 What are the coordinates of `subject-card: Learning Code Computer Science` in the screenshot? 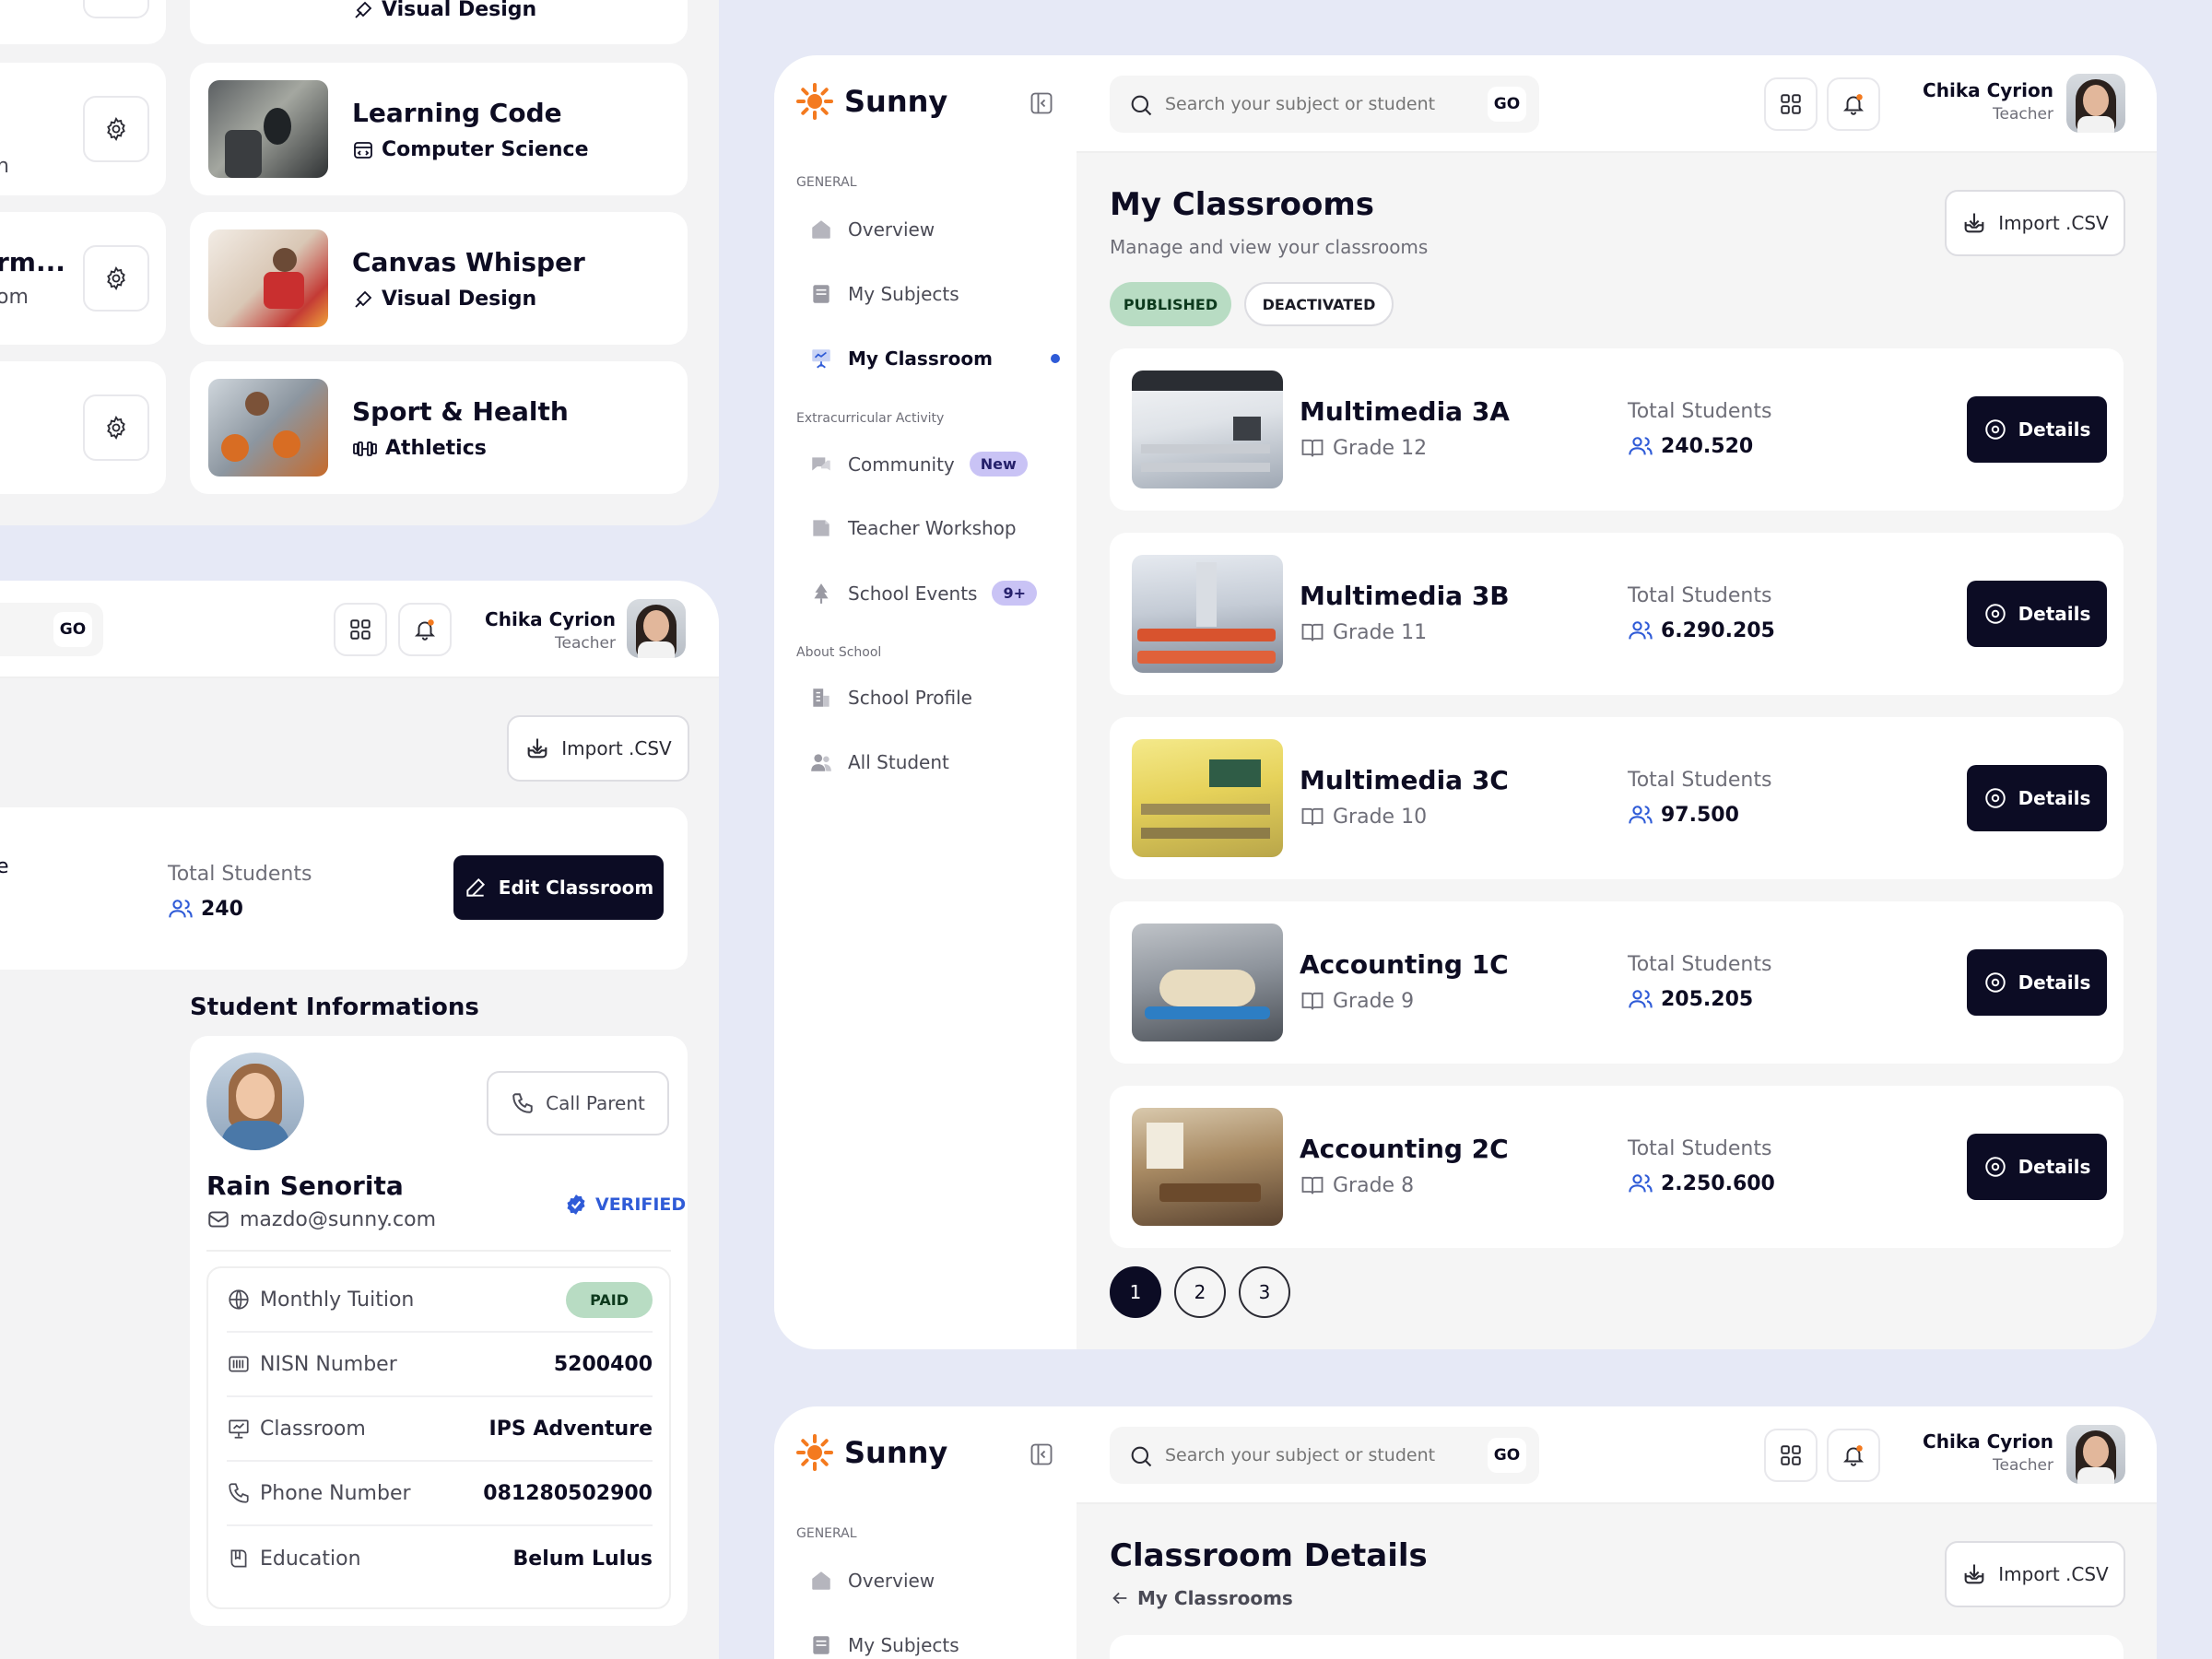 It's located at (439, 129).